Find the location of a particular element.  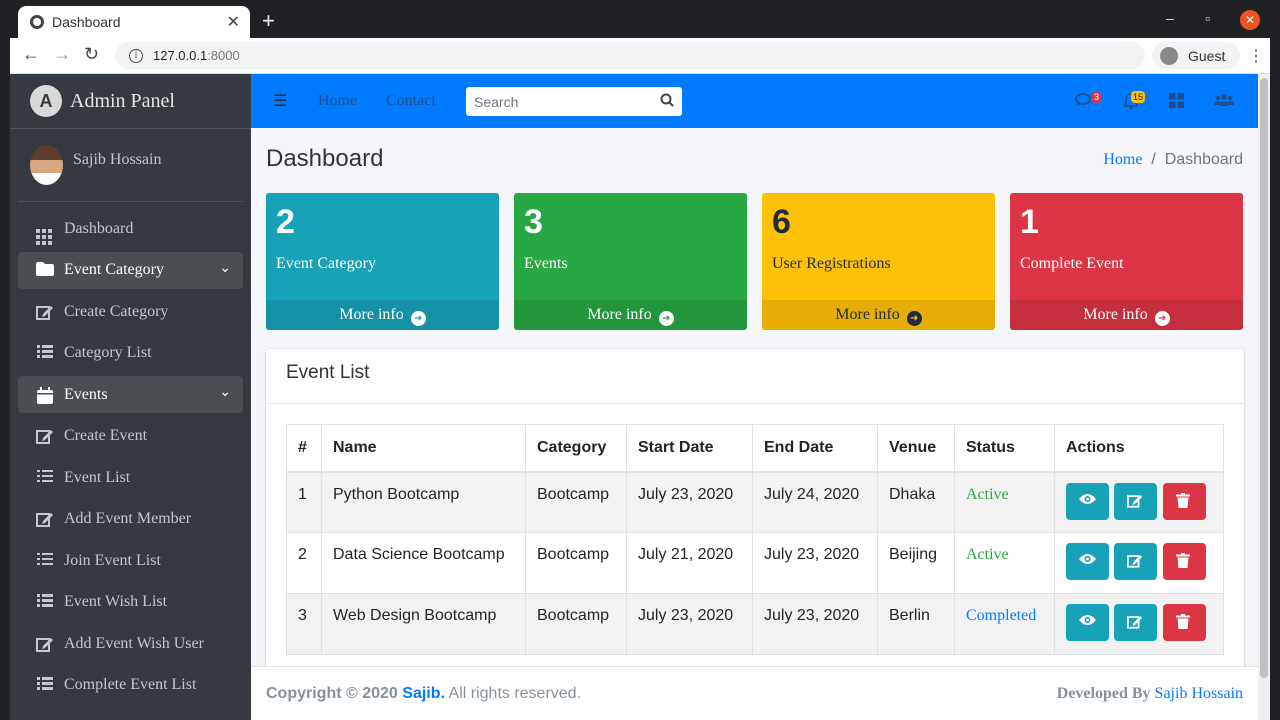

col-header: Name is located at coordinates (423, 448).